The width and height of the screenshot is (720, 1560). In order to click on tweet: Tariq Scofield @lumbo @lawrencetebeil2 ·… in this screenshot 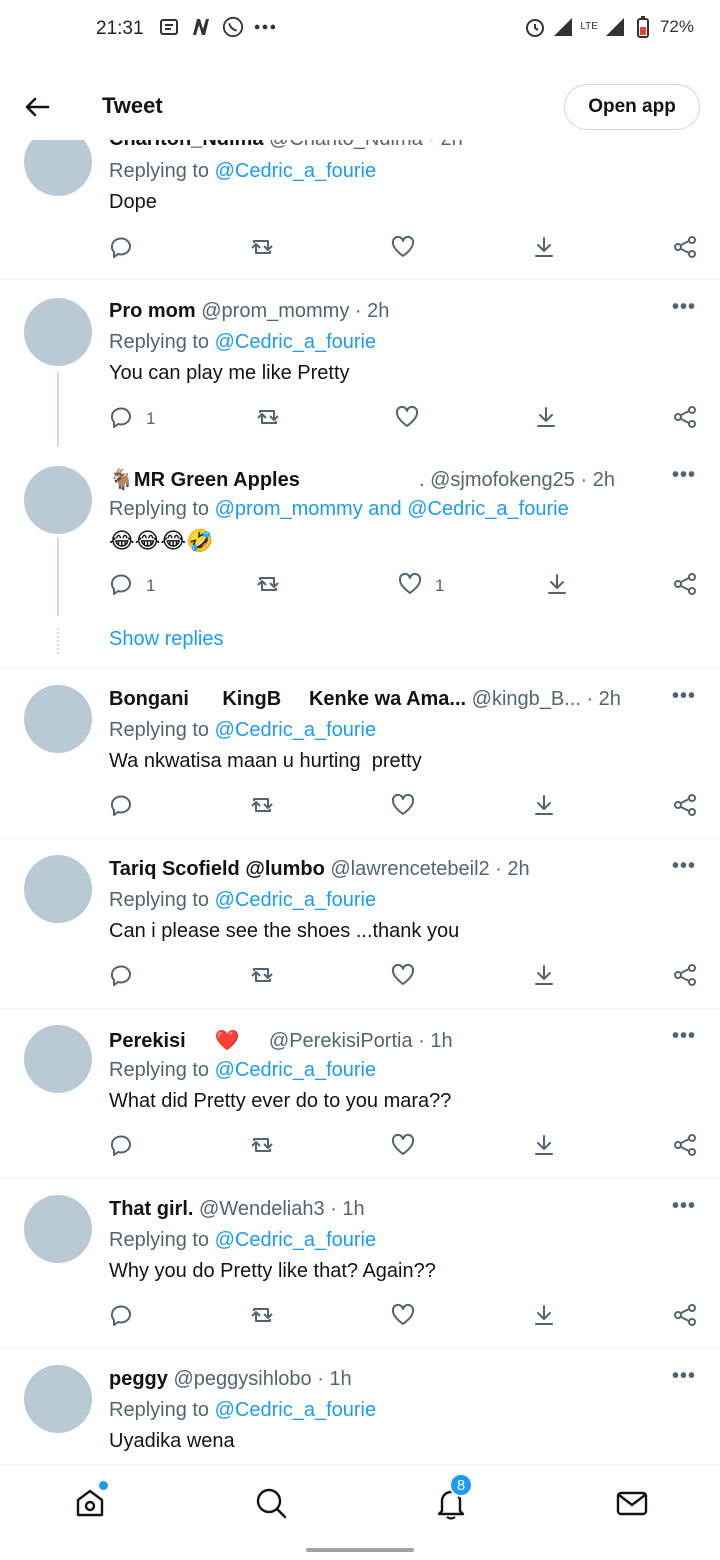, I will do `click(360, 924)`.